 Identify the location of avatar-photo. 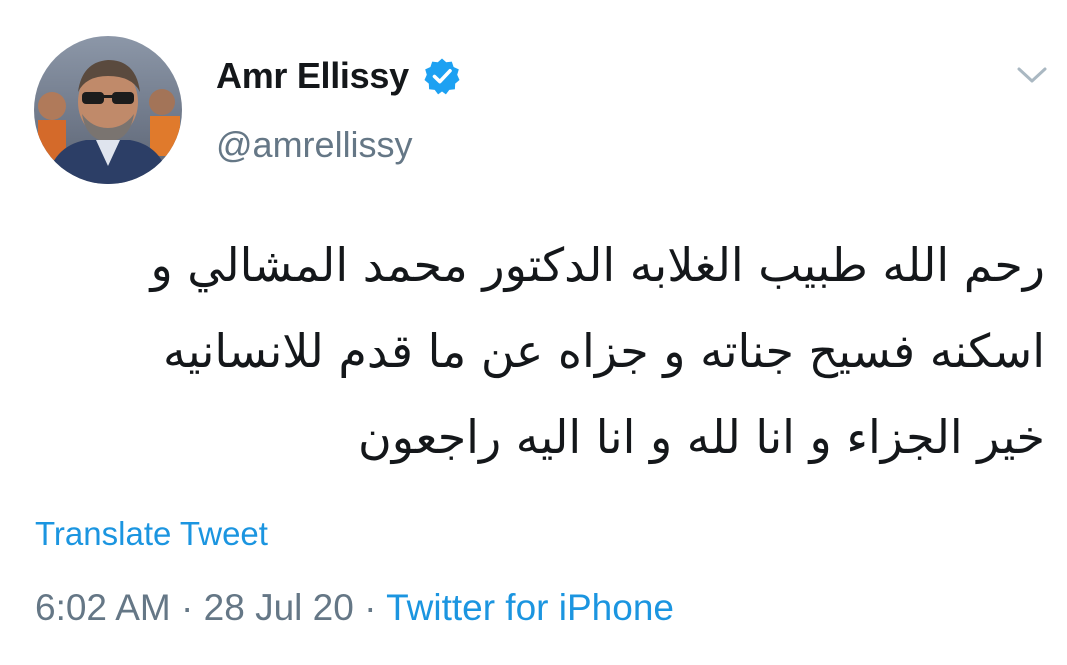
(108, 110).